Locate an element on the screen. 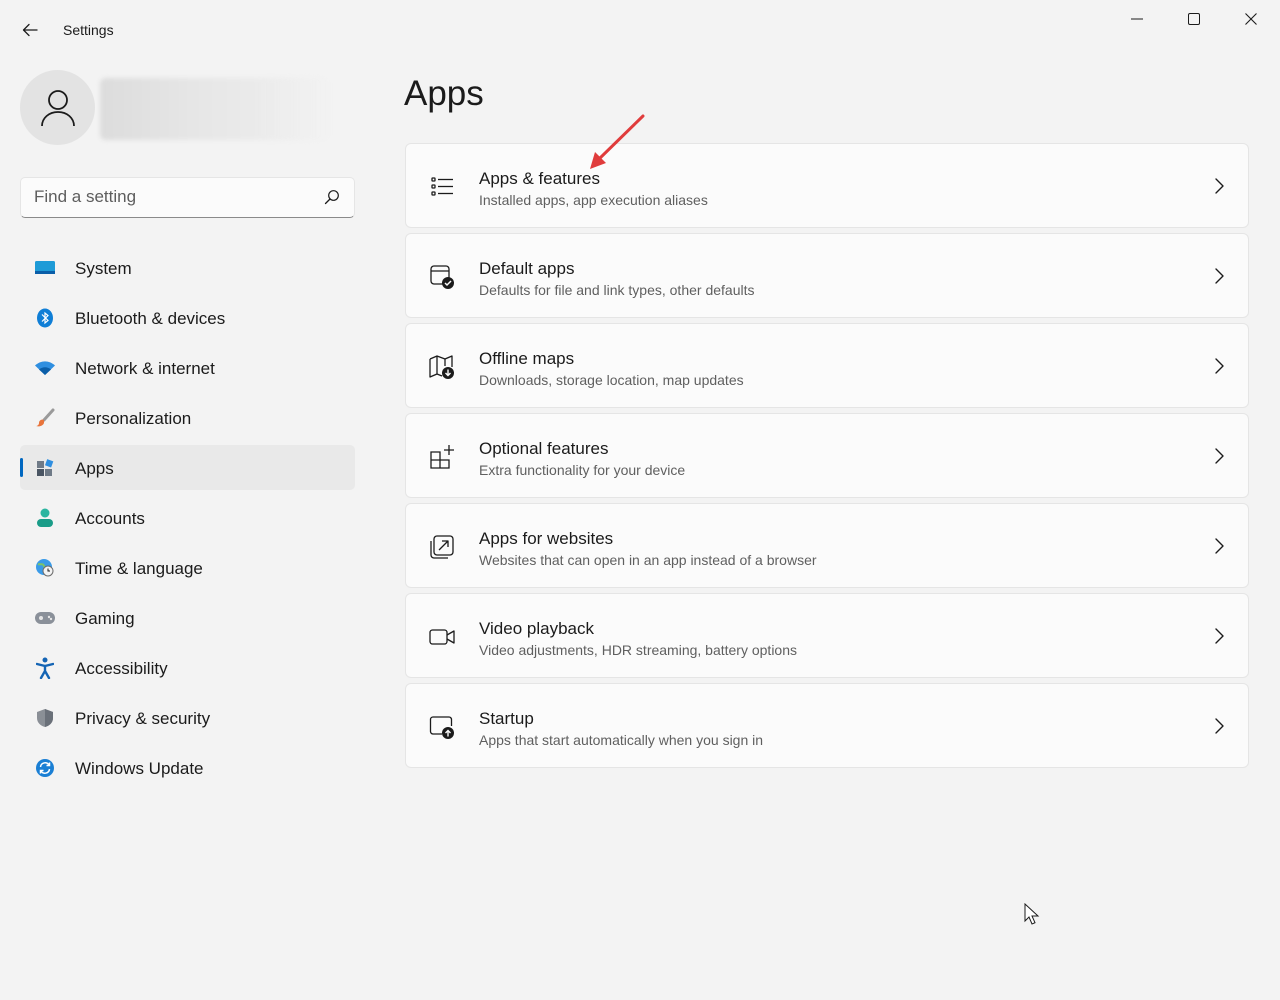 The height and width of the screenshot is (1000, 1280). page-title: Apps is located at coordinates (444, 93).